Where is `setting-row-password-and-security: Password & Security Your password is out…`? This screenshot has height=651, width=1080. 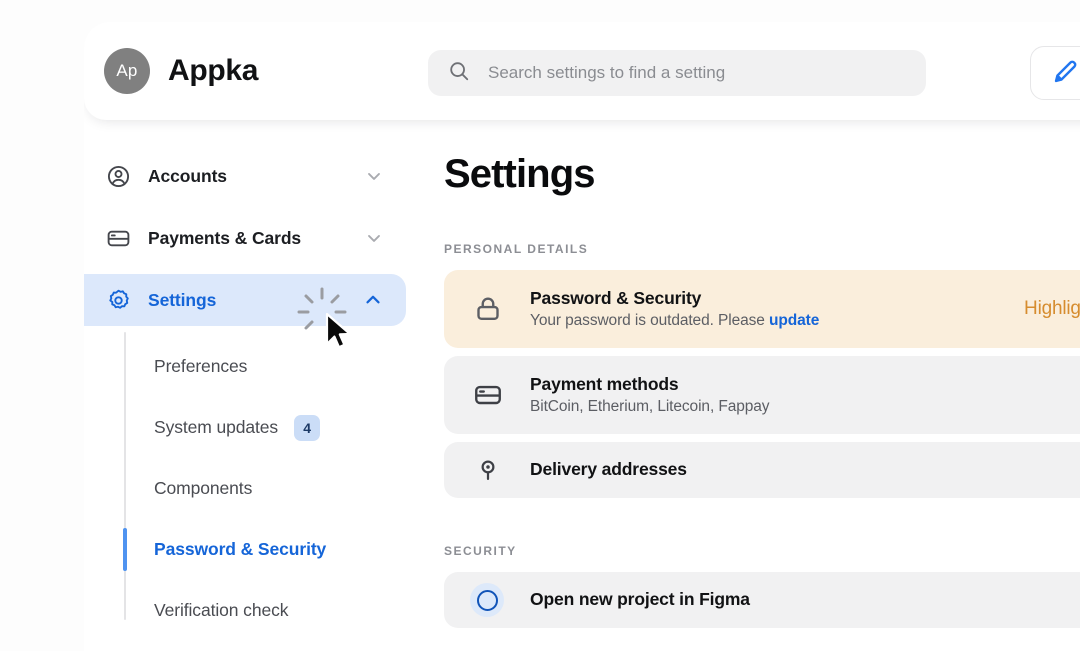 setting-row-password-and-security: Password & Security Your password is out… is located at coordinates (762, 309).